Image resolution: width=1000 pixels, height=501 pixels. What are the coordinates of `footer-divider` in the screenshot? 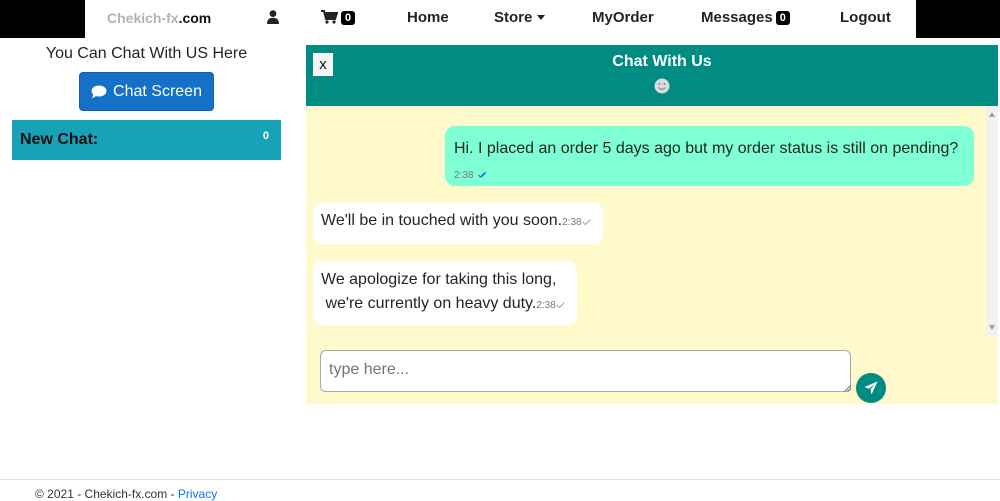 It's located at (500, 479).